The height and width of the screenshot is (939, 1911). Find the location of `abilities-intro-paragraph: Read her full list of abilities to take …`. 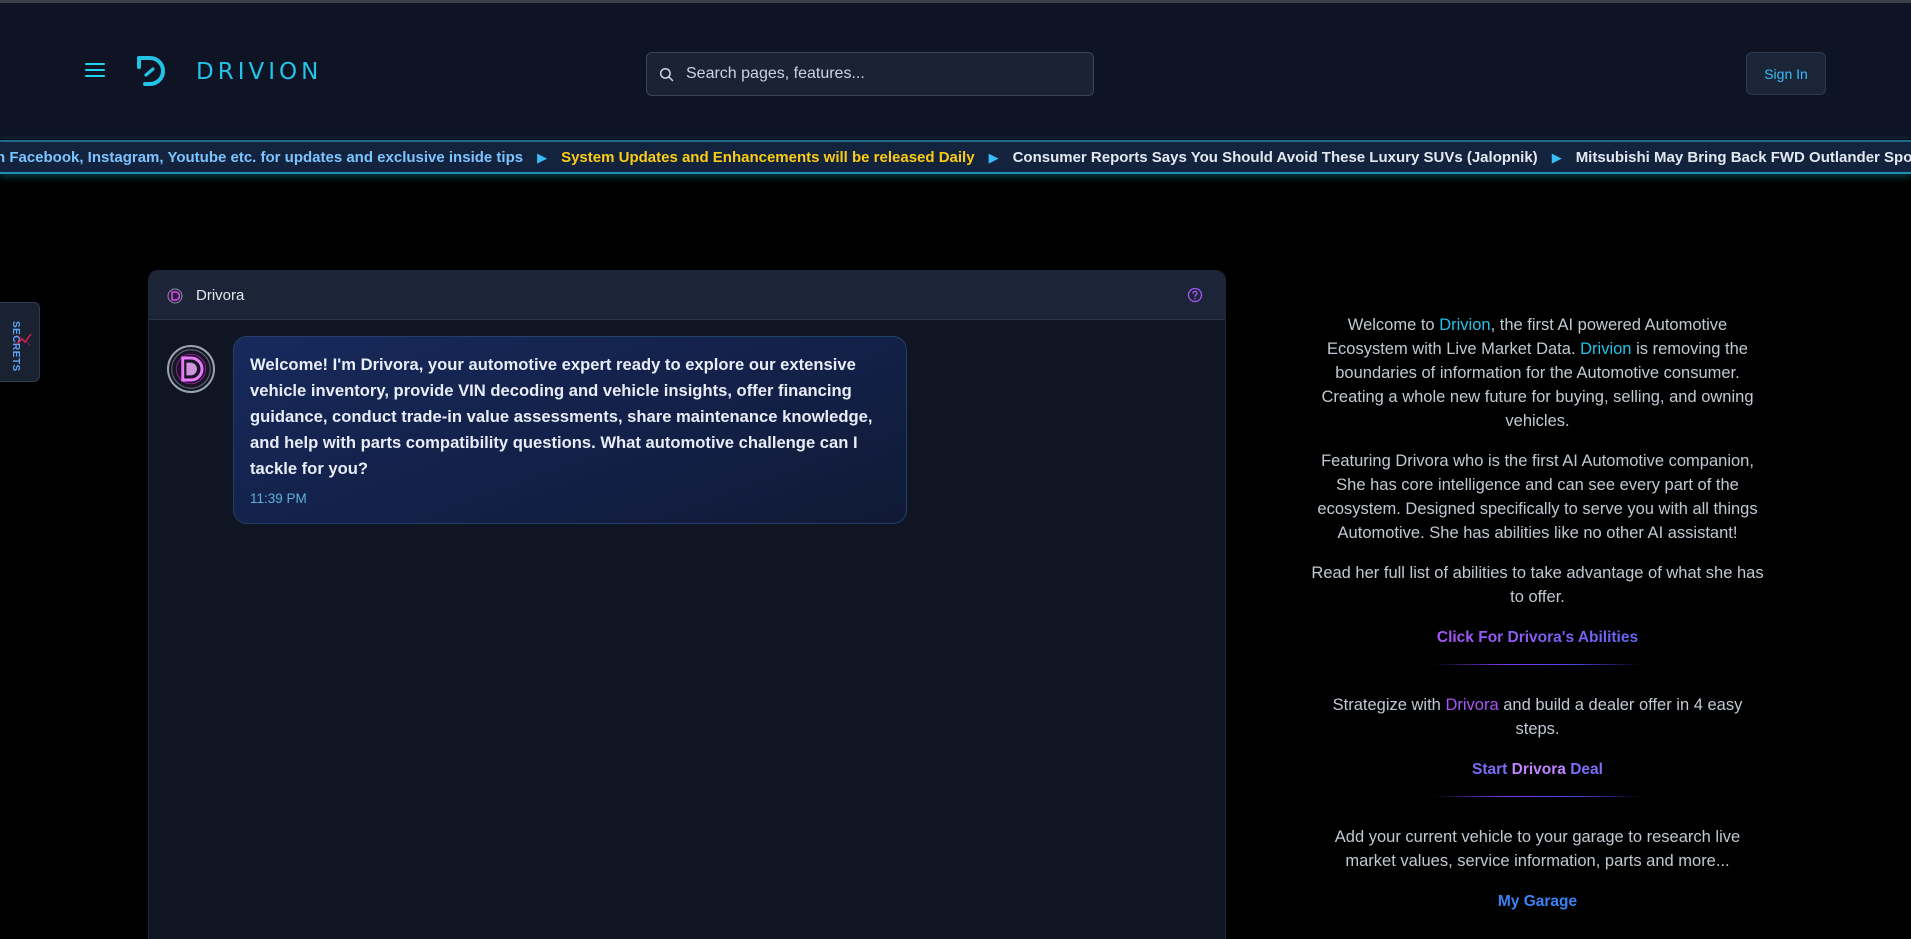

abilities-intro-paragraph: Read her full list of abilities to take … is located at coordinates (1537, 585).